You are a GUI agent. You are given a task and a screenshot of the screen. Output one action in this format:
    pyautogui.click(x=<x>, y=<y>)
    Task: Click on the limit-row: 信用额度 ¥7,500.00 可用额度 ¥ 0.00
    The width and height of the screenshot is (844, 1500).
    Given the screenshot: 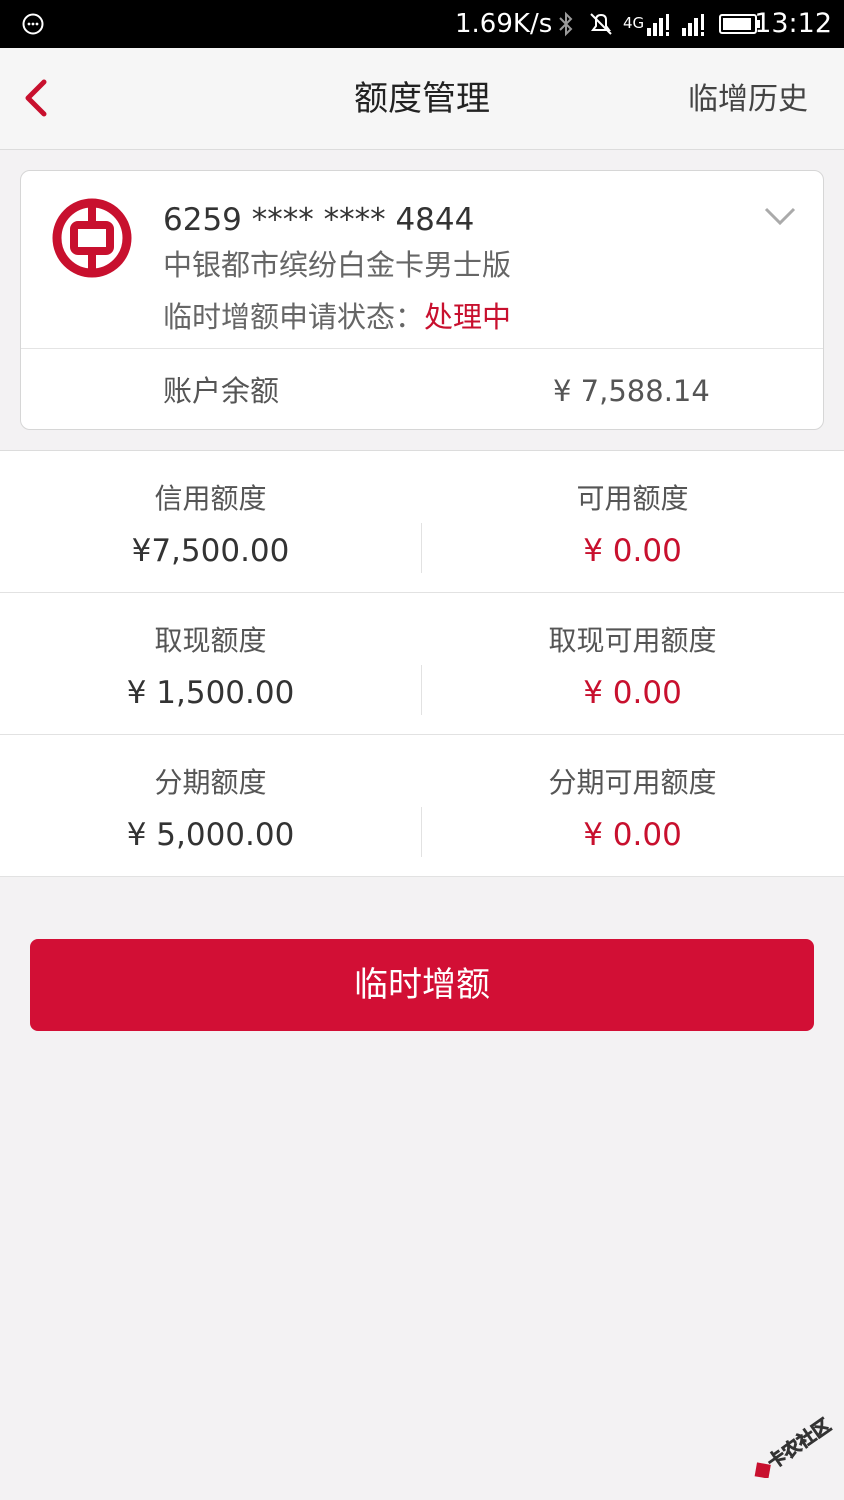 What is the action you would take?
    pyautogui.click(x=422, y=522)
    